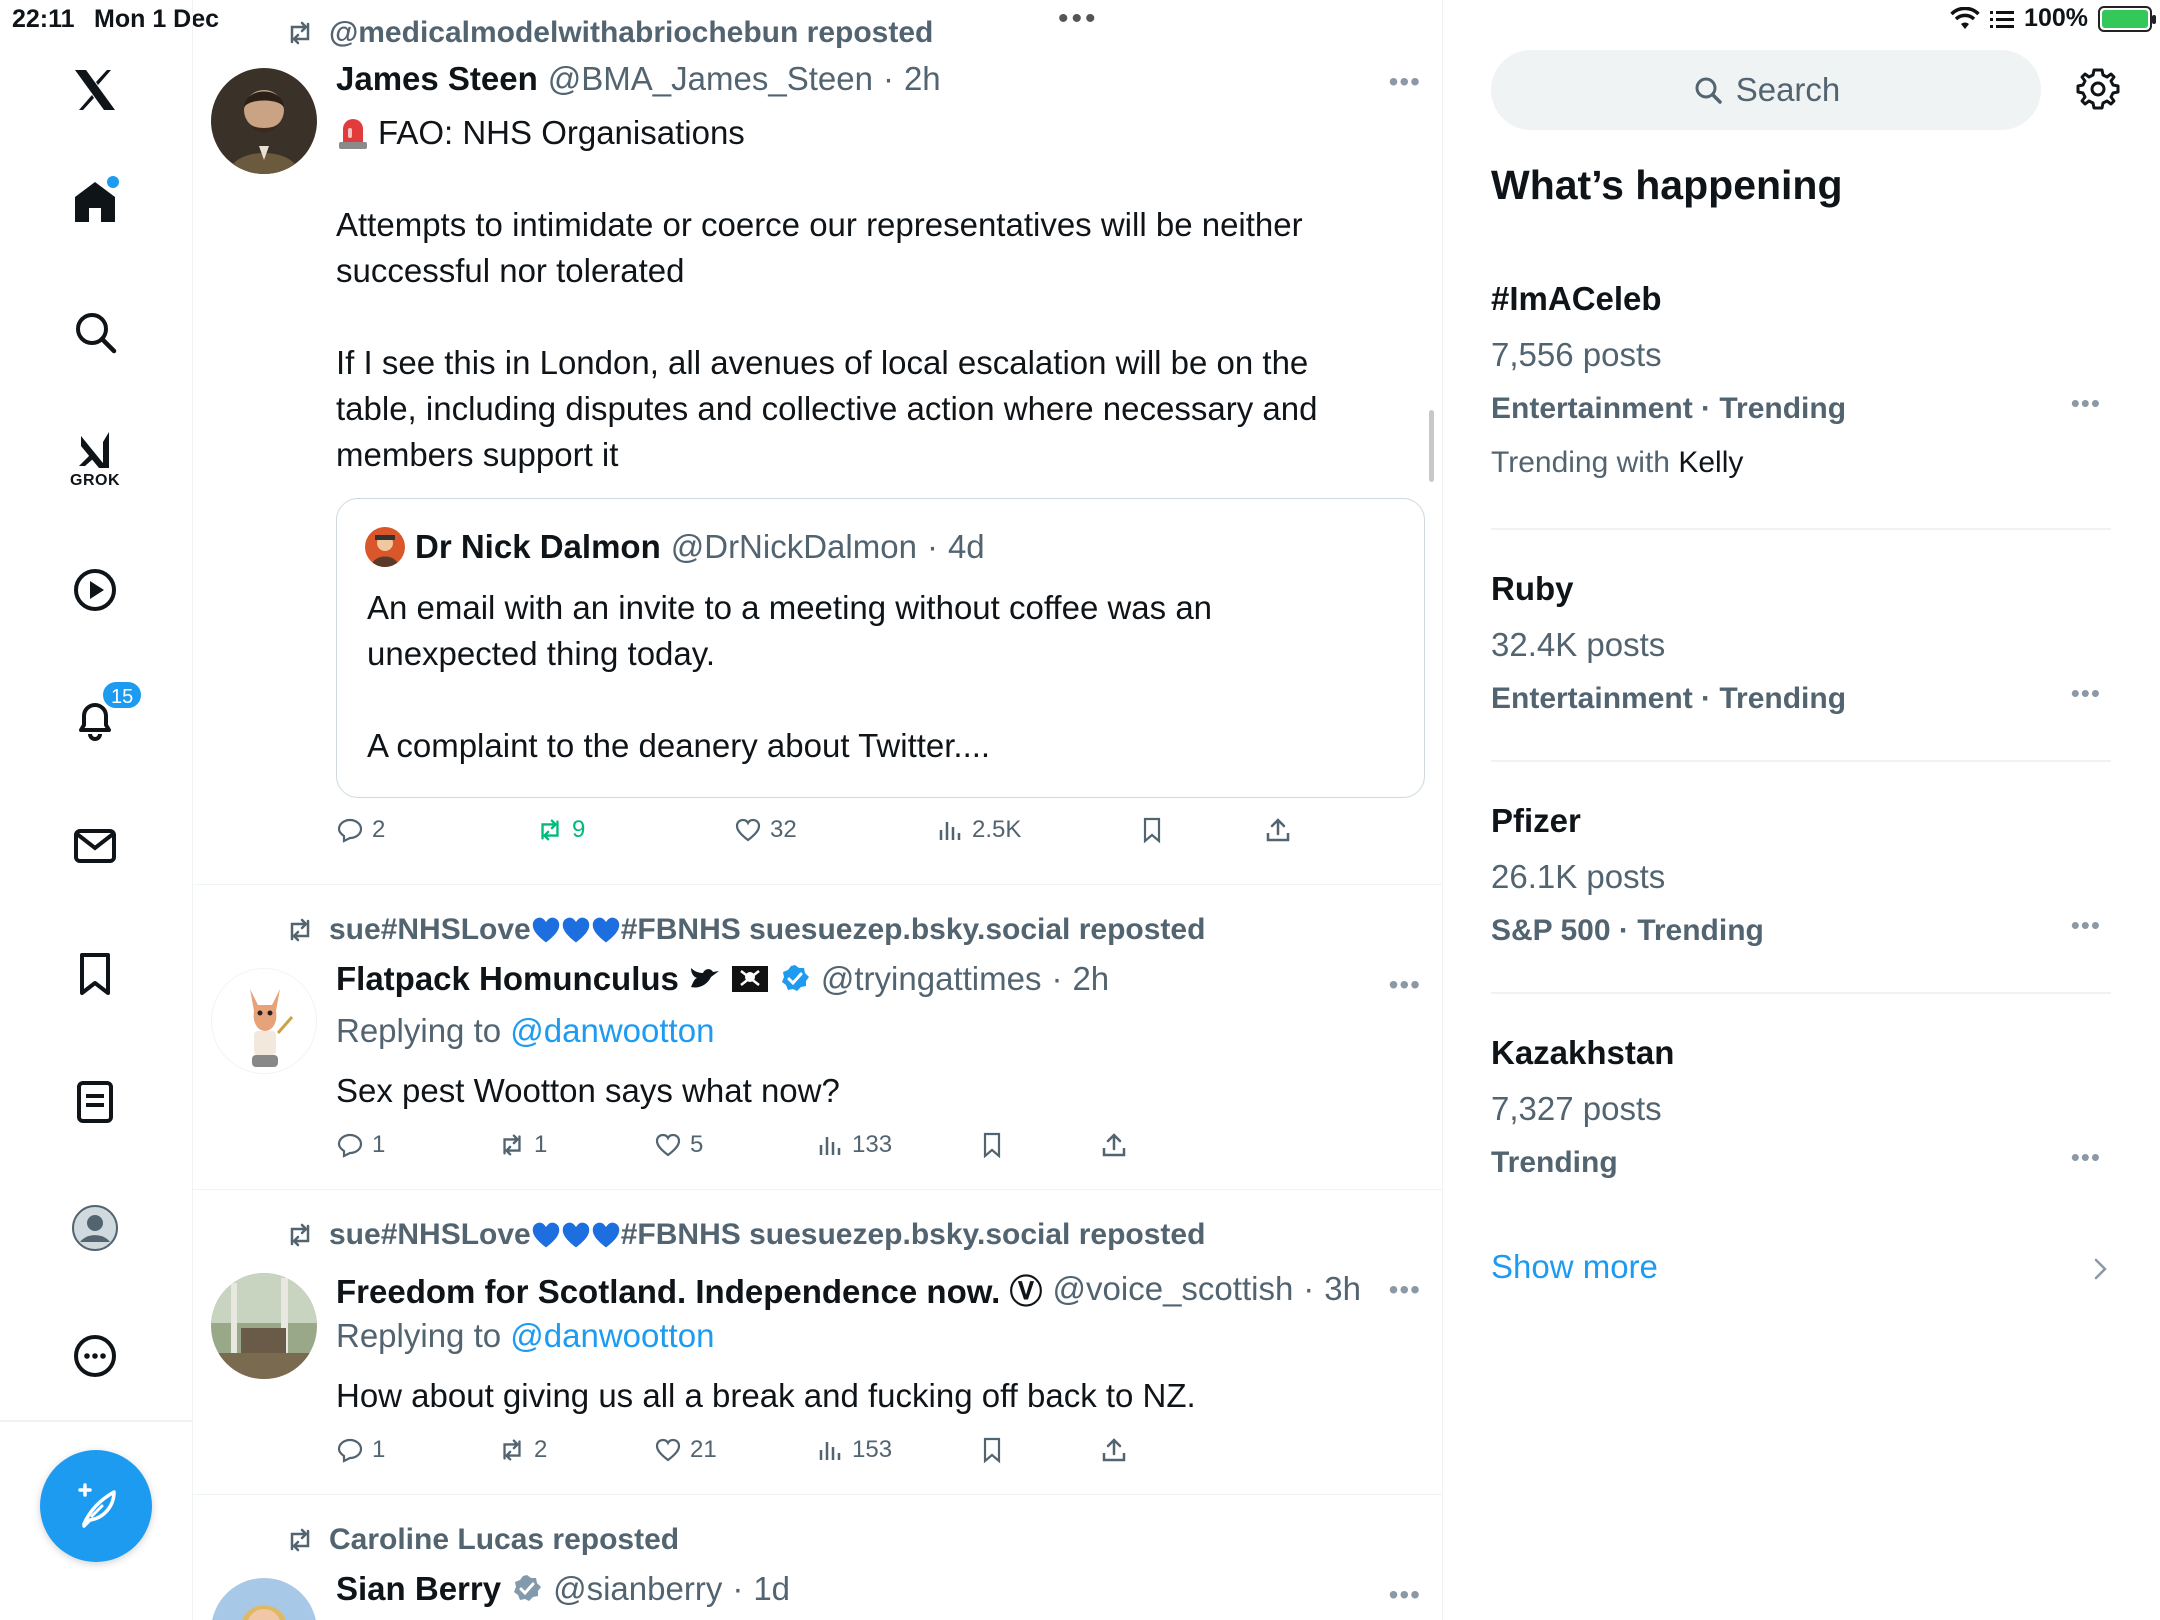  What do you see at coordinates (1173, 1289) in the screenshot?
I see `author-handle: @voice_scottish` at bounding box center [1173, 1289].